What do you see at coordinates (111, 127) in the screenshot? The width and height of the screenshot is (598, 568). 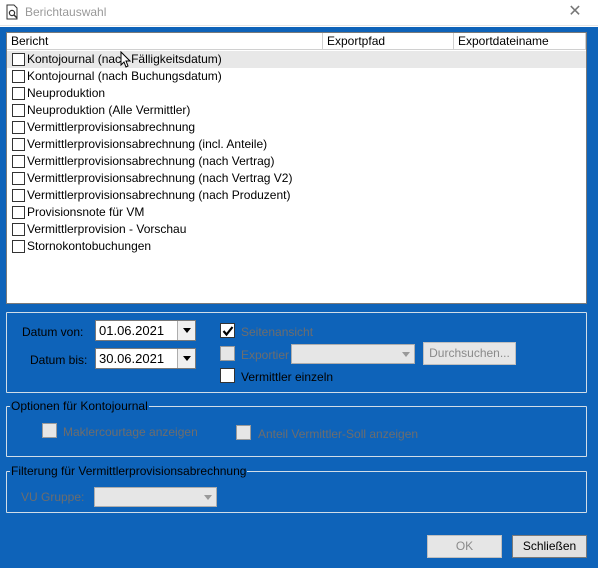 I see `list-item-label: Vermittlerprovisionsabrechnung` at bounding box center [111, 127].